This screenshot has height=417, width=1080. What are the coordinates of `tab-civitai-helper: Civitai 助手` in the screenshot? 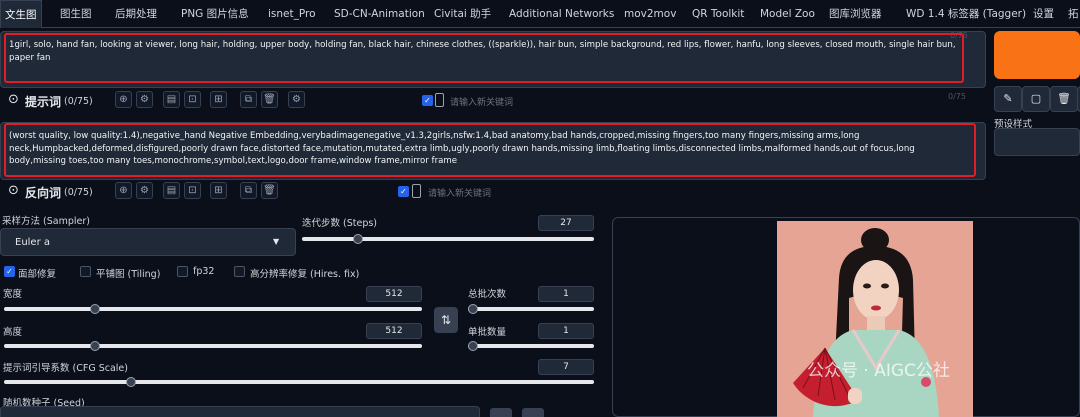 It's located at (462, 14).